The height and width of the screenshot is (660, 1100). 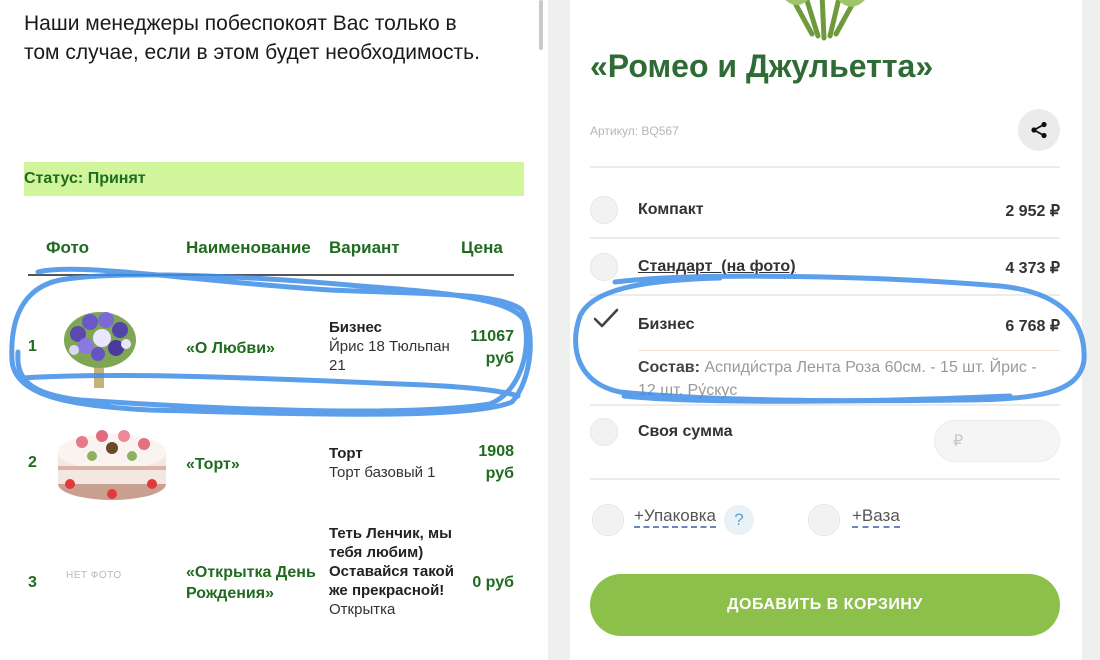 What do you see at coordinates (248, 247) in the screenshot?
I see `column-name: Наименование` at bounding box center [248, 247].